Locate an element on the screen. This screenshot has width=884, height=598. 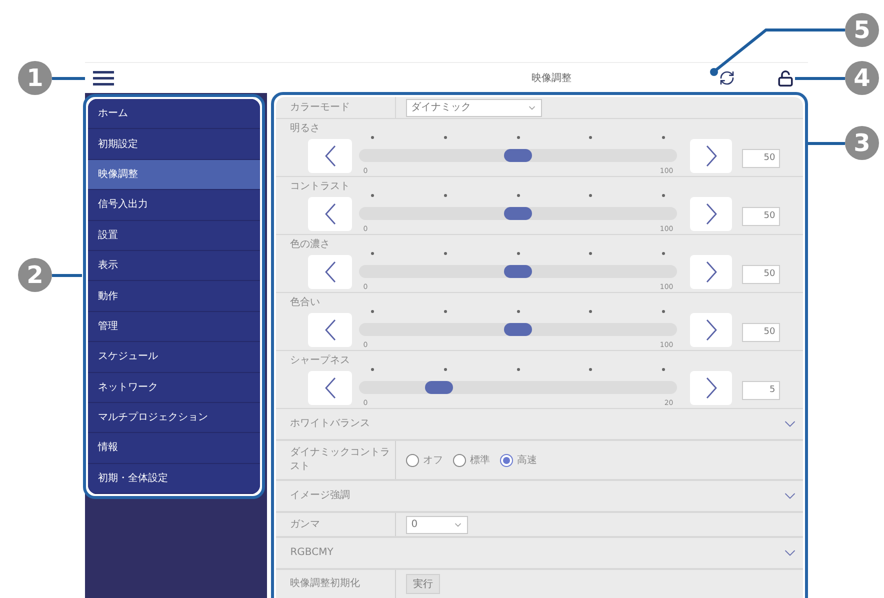
setting-label: ダイナミックコントラスト is located at coordinates (341, 460).